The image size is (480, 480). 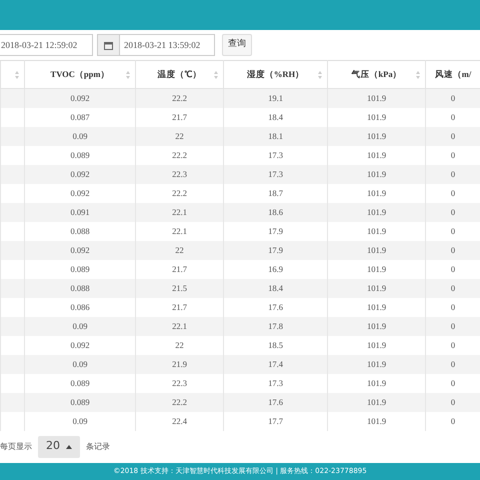 What do you see at coordinates (180, 174) in the screenshot?
I see `table-cell: 22.3` at bounding box center [180, 174].